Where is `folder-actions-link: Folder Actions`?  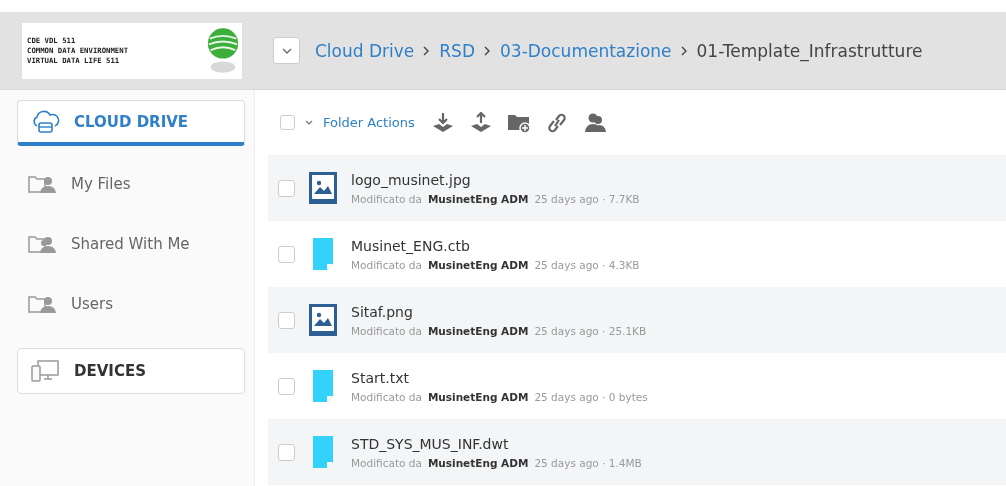 folder-actions-link: Folder Actions is located at coordinates (369, 122).